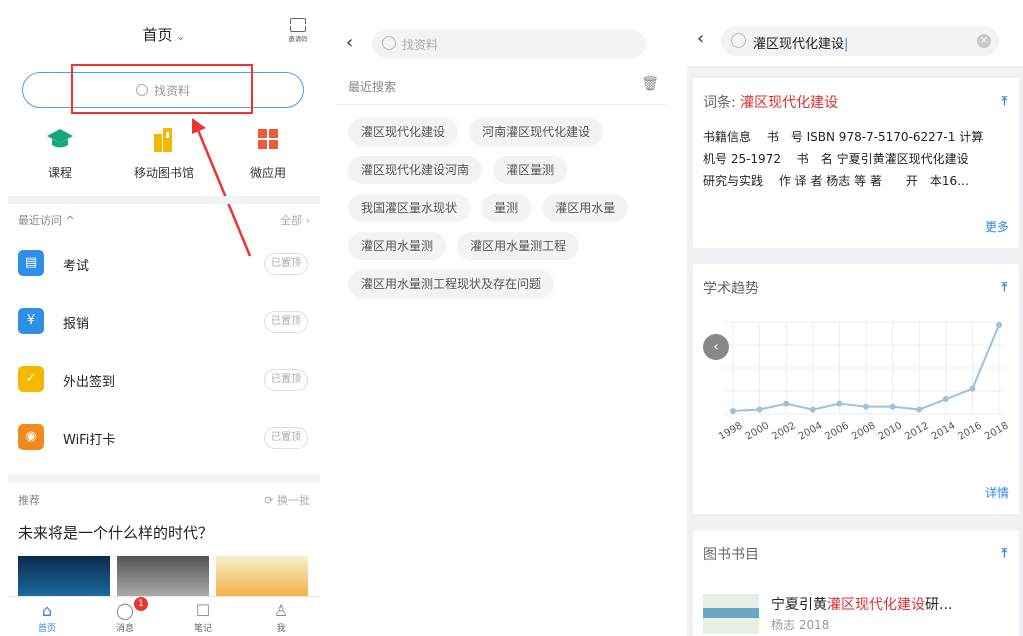  What do you see at coordinates (281, 616) in the screenshot?
I see `tab-me: ♙ 我` at bounding box center [281, 616].